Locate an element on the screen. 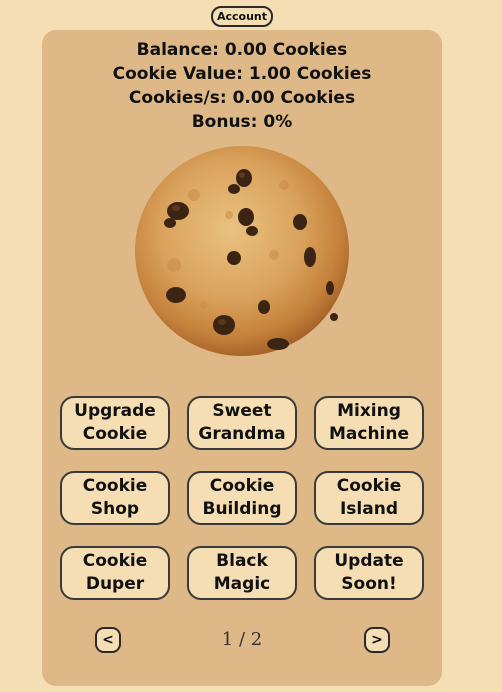  chevron-right-icon: > is located at coordinates (377, 640).